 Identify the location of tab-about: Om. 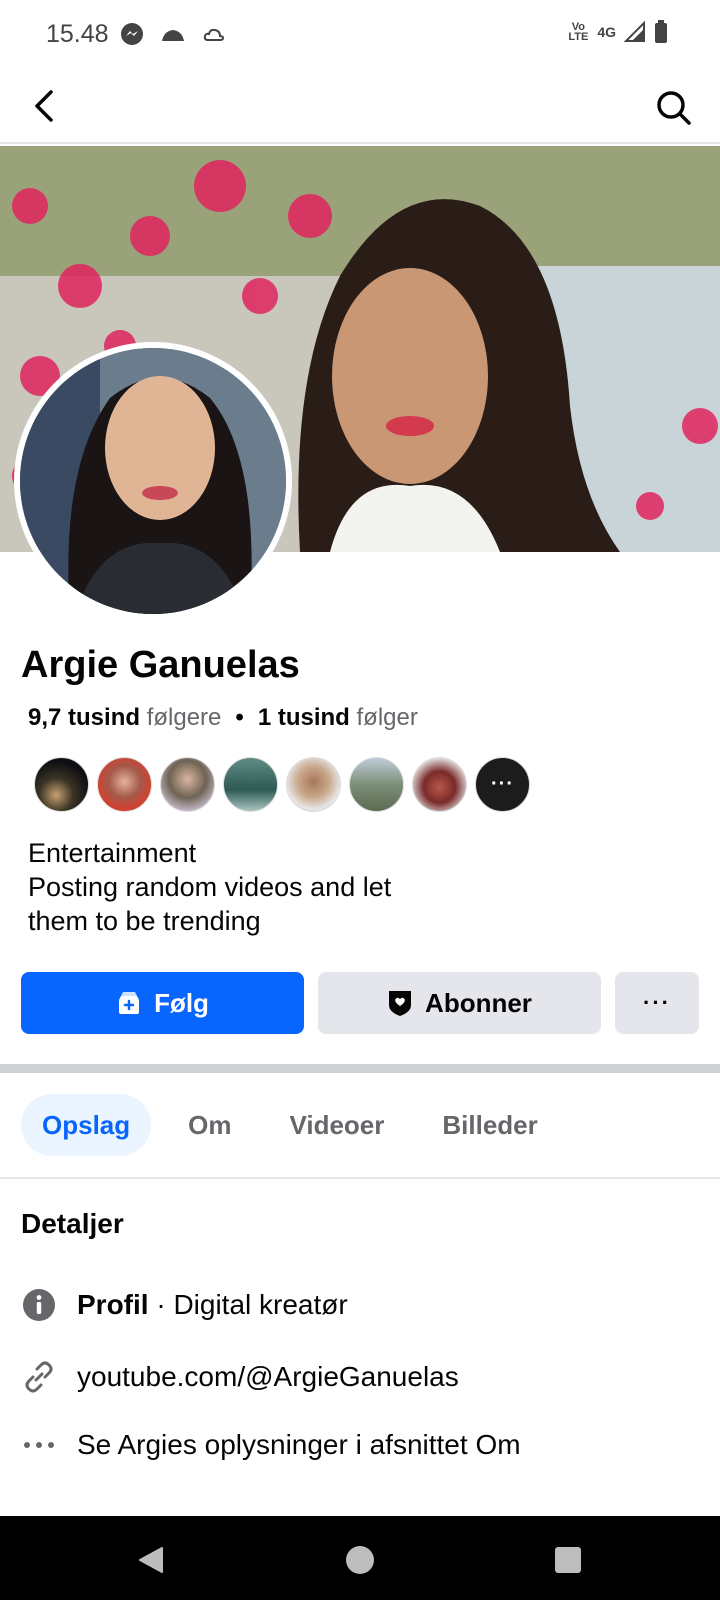
(209, 1125).